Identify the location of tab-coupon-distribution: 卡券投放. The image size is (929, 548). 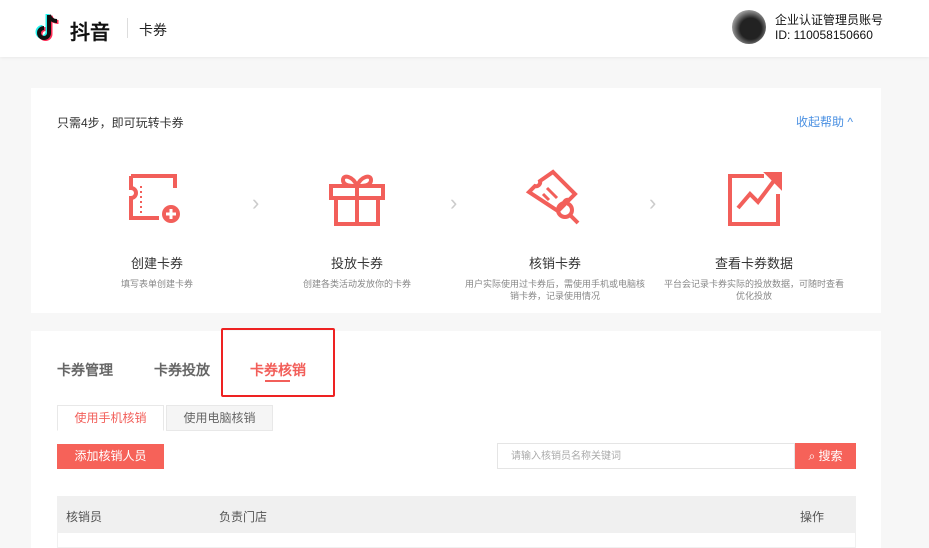
(182, 370).